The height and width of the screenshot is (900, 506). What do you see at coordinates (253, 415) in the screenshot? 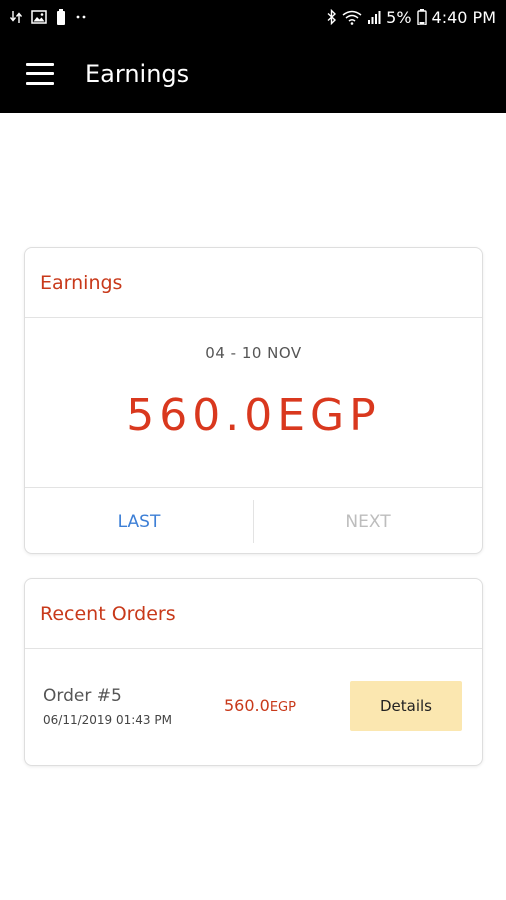
I see `earnings-amount: 560.0EGP` at bounding box center [253, 415].